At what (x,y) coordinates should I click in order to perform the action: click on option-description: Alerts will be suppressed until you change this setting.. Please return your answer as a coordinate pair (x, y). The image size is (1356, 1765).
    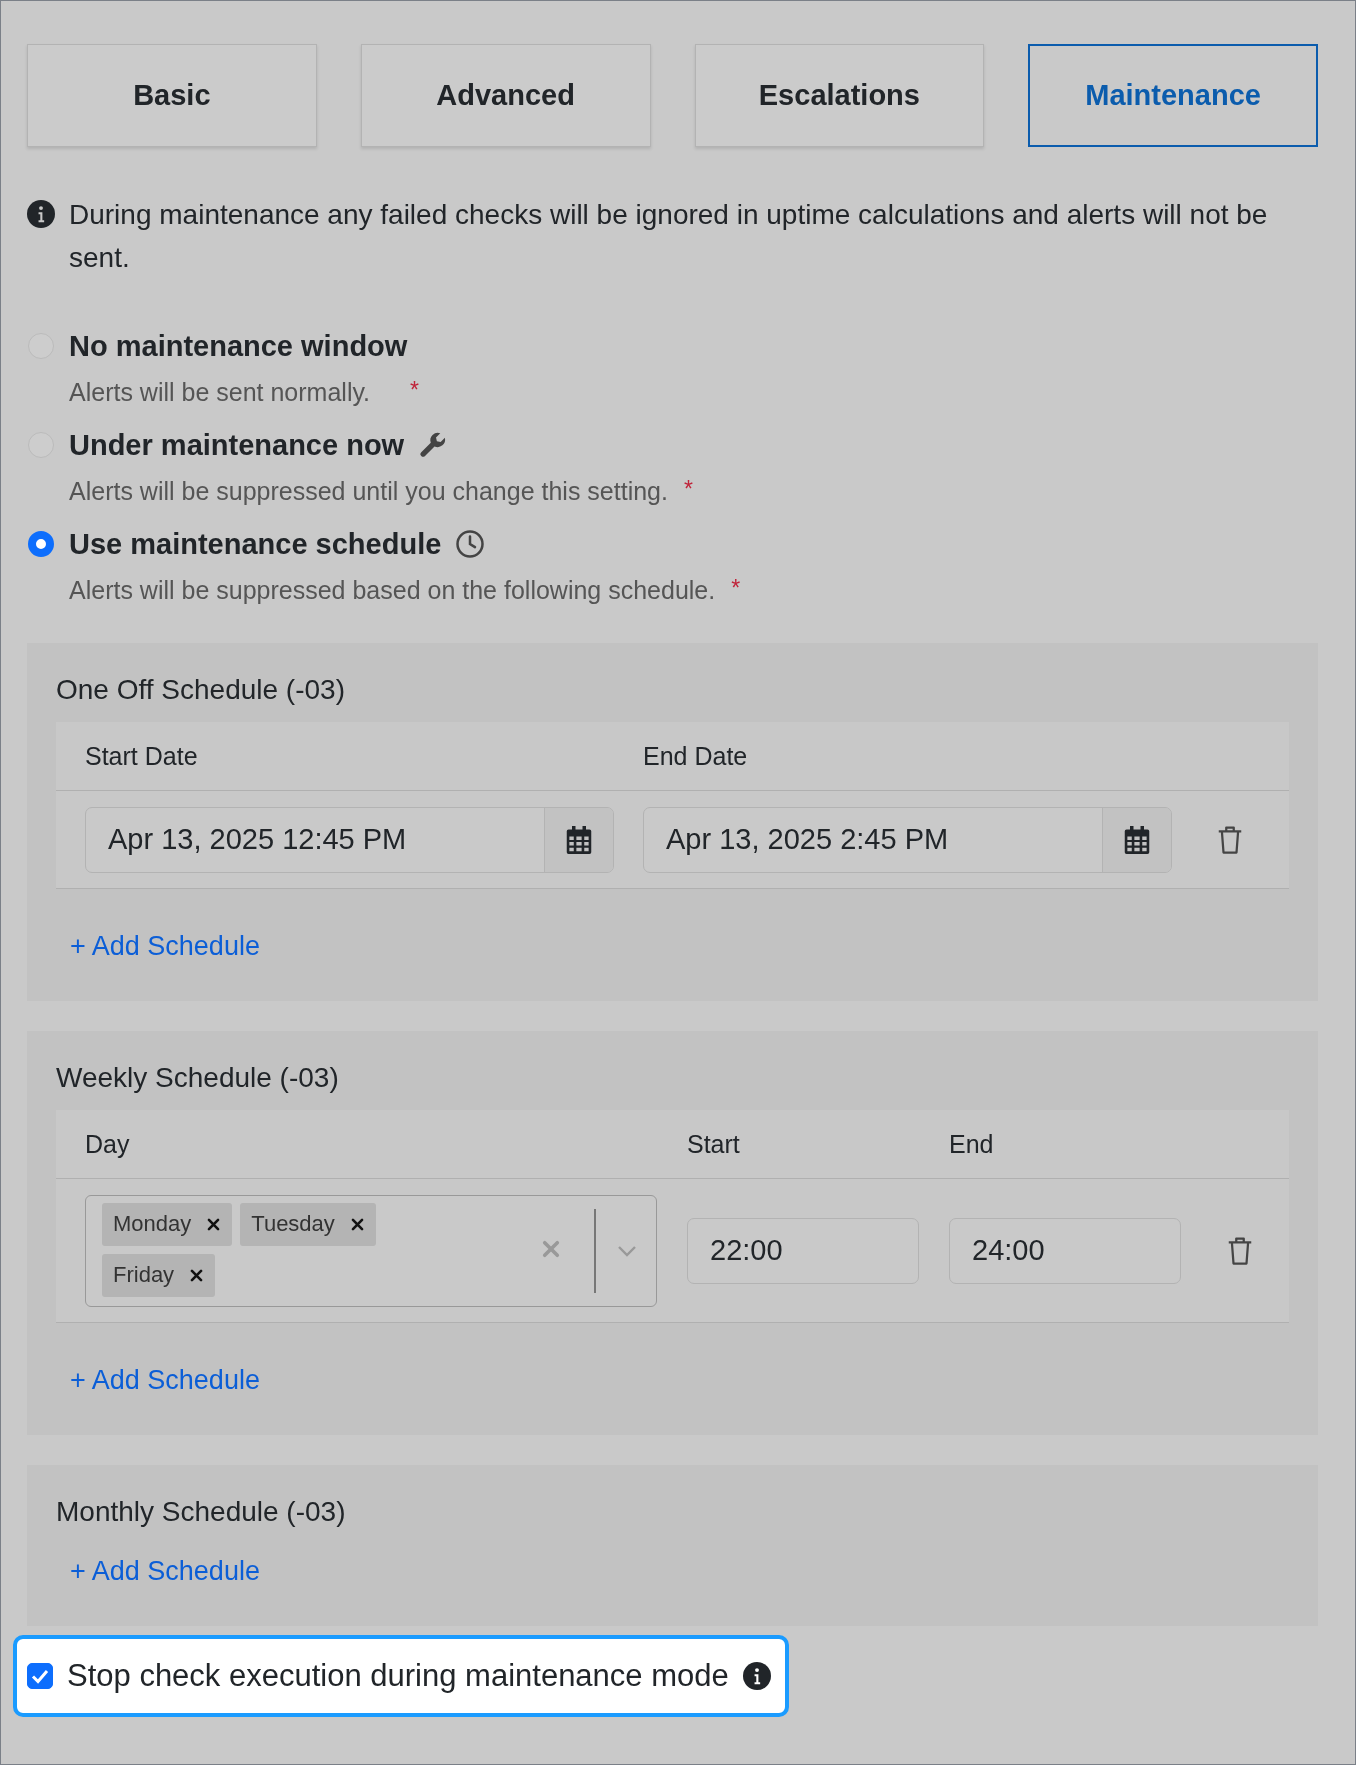
    Looking at the image, I should click on (368, 491).